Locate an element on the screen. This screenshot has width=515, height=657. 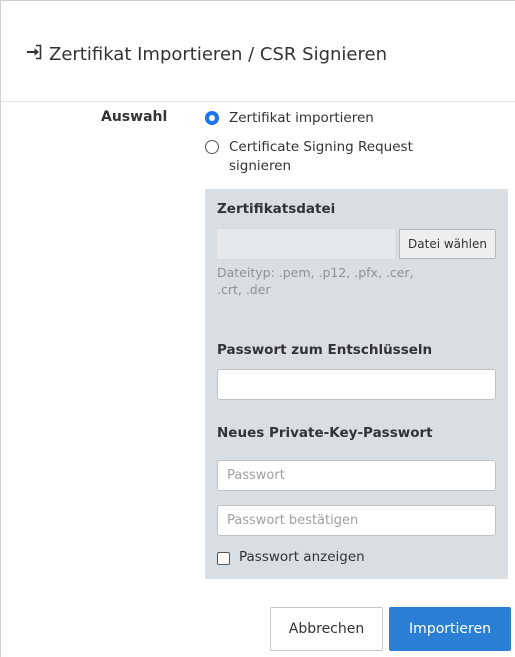
file-picker: Datei wählen is located at coordinates (357, 244).